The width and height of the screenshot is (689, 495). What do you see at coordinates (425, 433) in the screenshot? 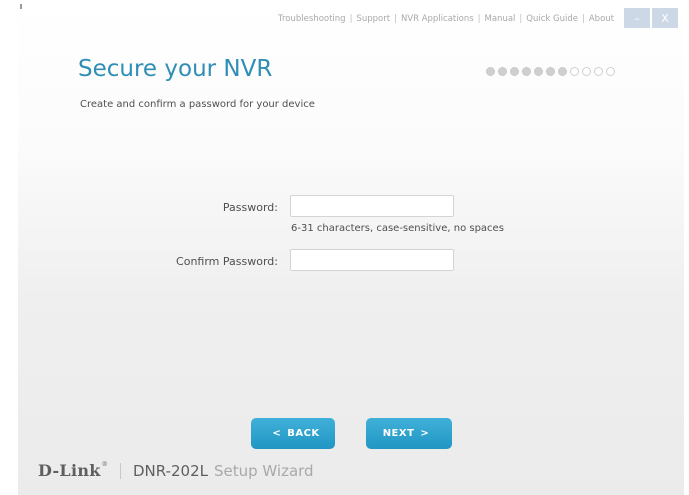
I see `next-arrow-icon: >` at bounding box center [425, 433].